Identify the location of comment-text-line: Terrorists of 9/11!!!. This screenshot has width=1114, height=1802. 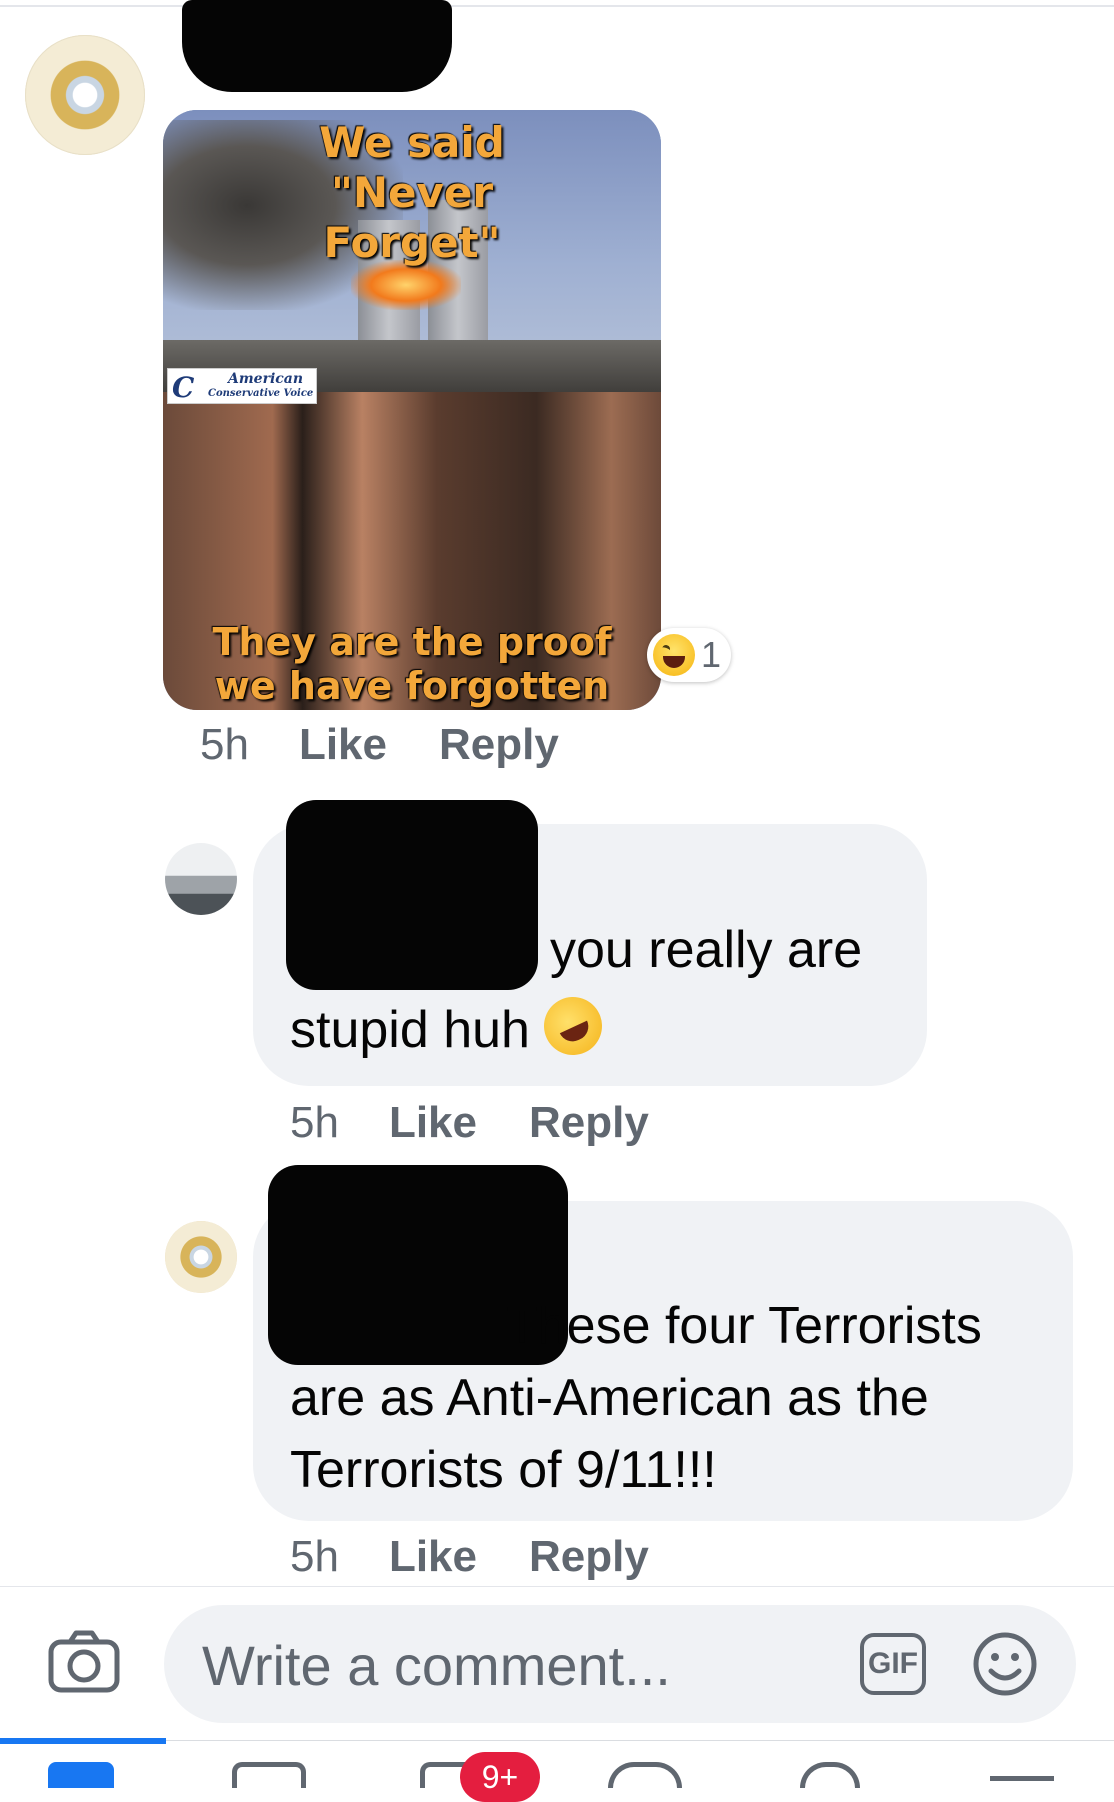
(503, 1470).